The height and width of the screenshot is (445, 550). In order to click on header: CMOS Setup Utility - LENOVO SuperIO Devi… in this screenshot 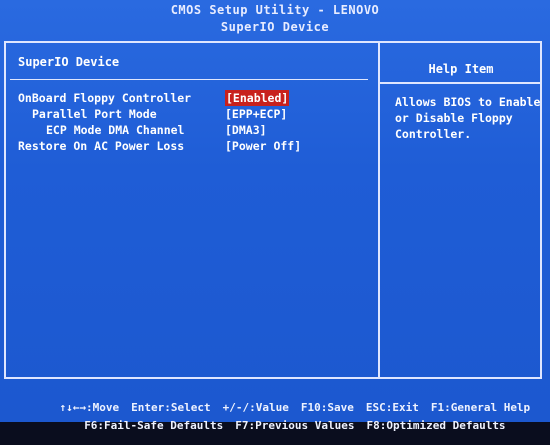, I will do `click(275, 20)`.